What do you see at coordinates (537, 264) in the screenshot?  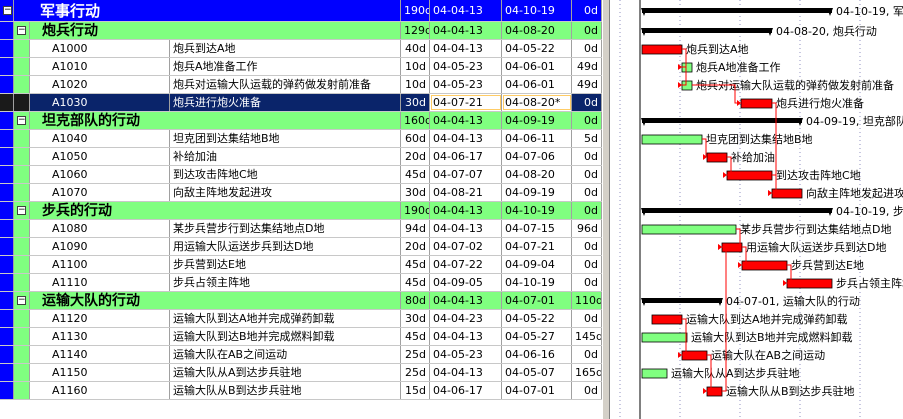 I see `end-cell: 04-09-04` at bounding box center [537, 264].